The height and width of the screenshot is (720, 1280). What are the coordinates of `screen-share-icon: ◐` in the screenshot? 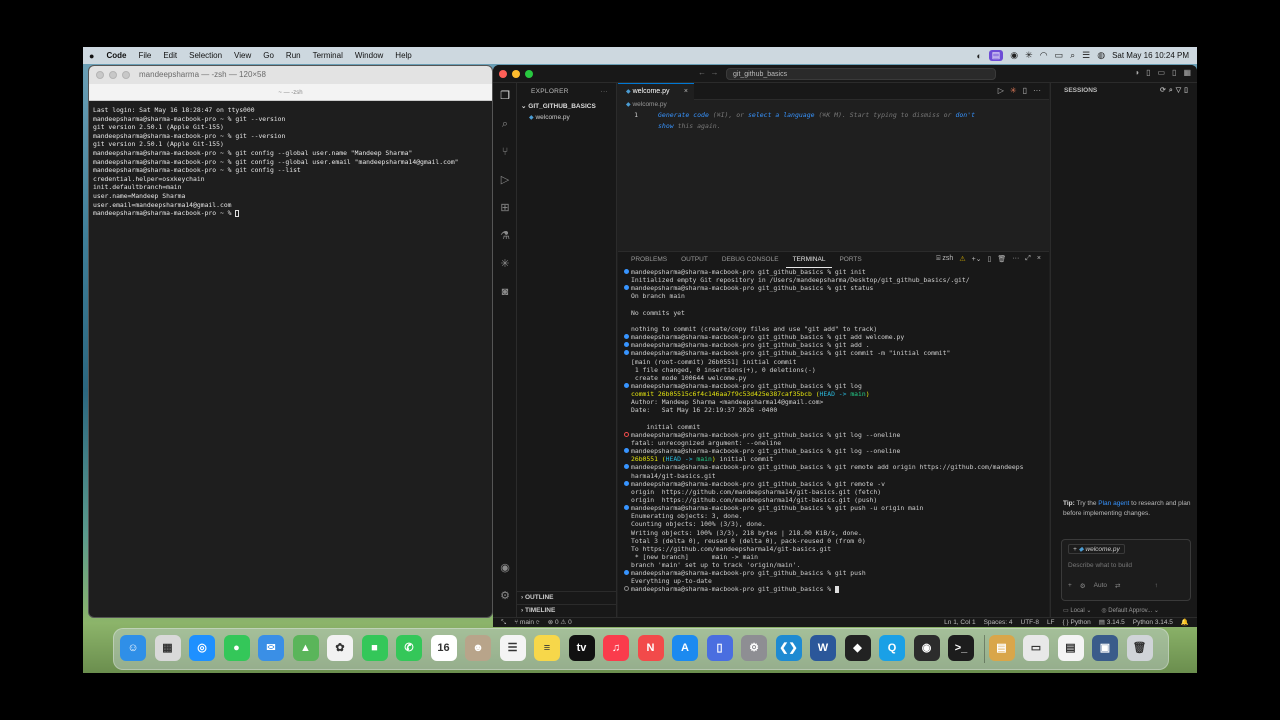 It's located at (978, 56).